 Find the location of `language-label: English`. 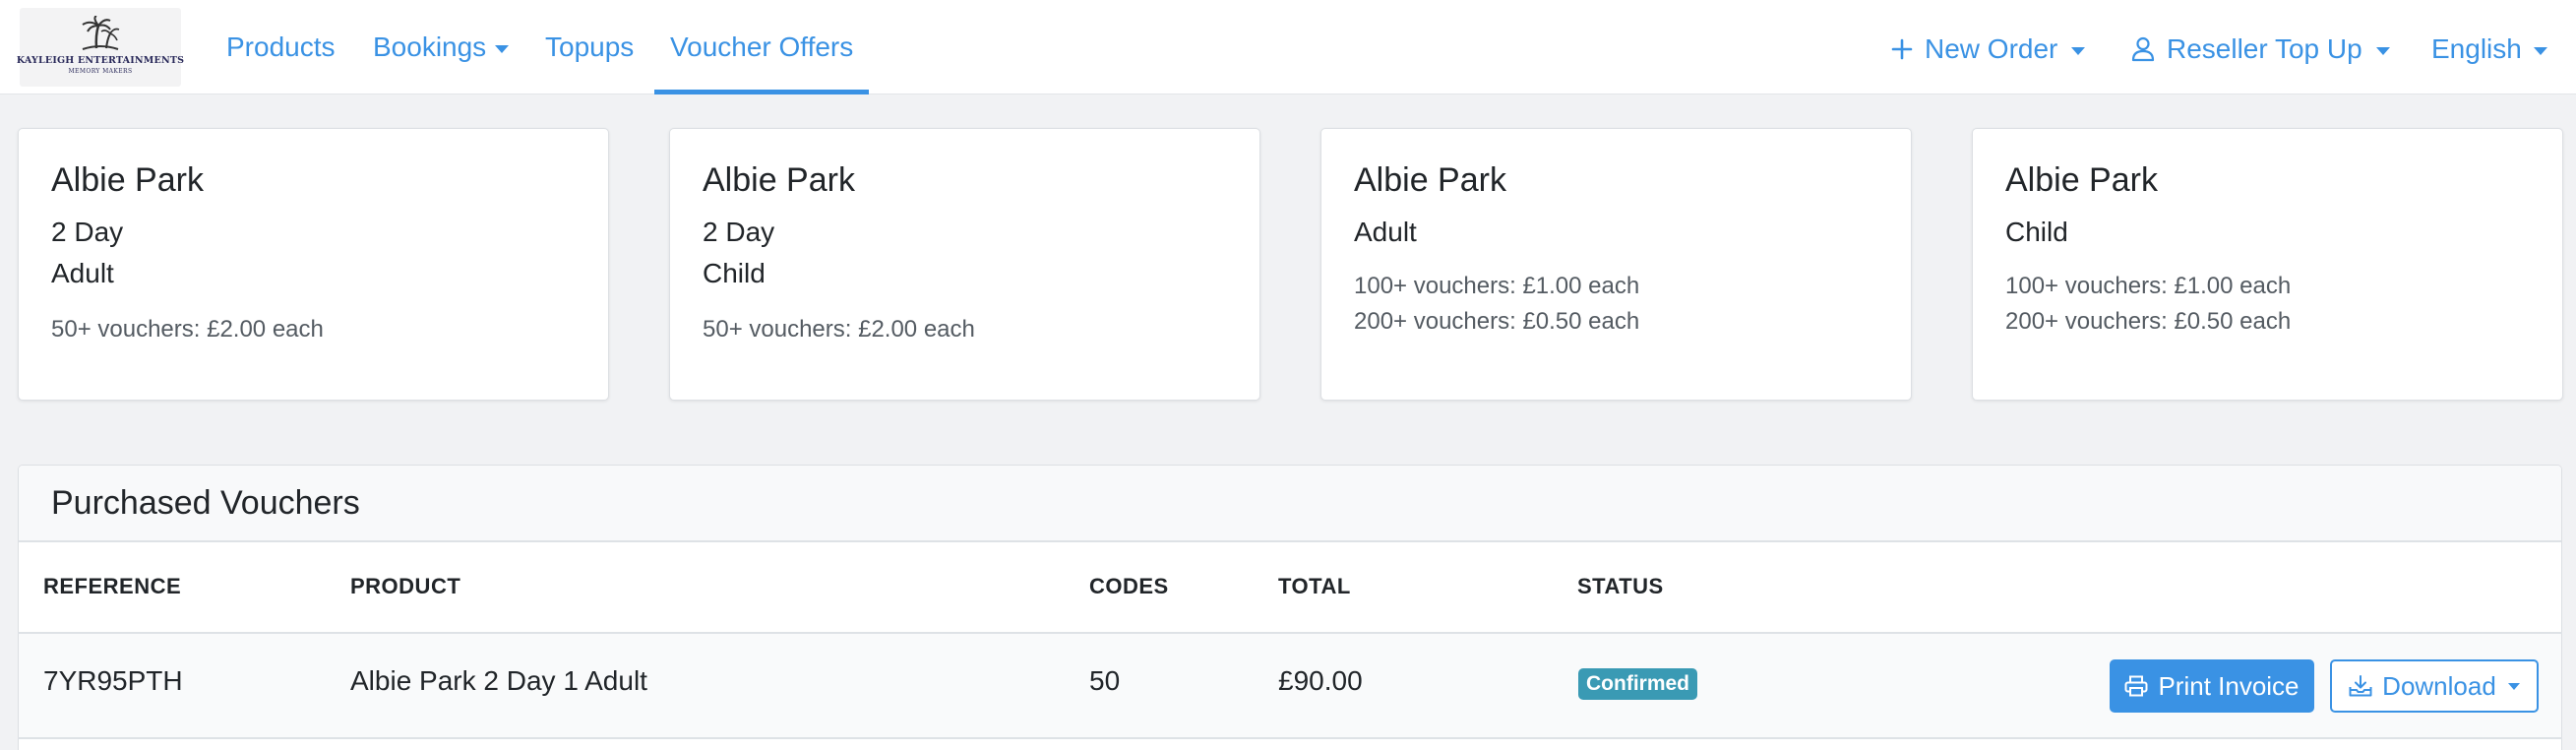

language-label: English is located at coordinates (2476, 49).